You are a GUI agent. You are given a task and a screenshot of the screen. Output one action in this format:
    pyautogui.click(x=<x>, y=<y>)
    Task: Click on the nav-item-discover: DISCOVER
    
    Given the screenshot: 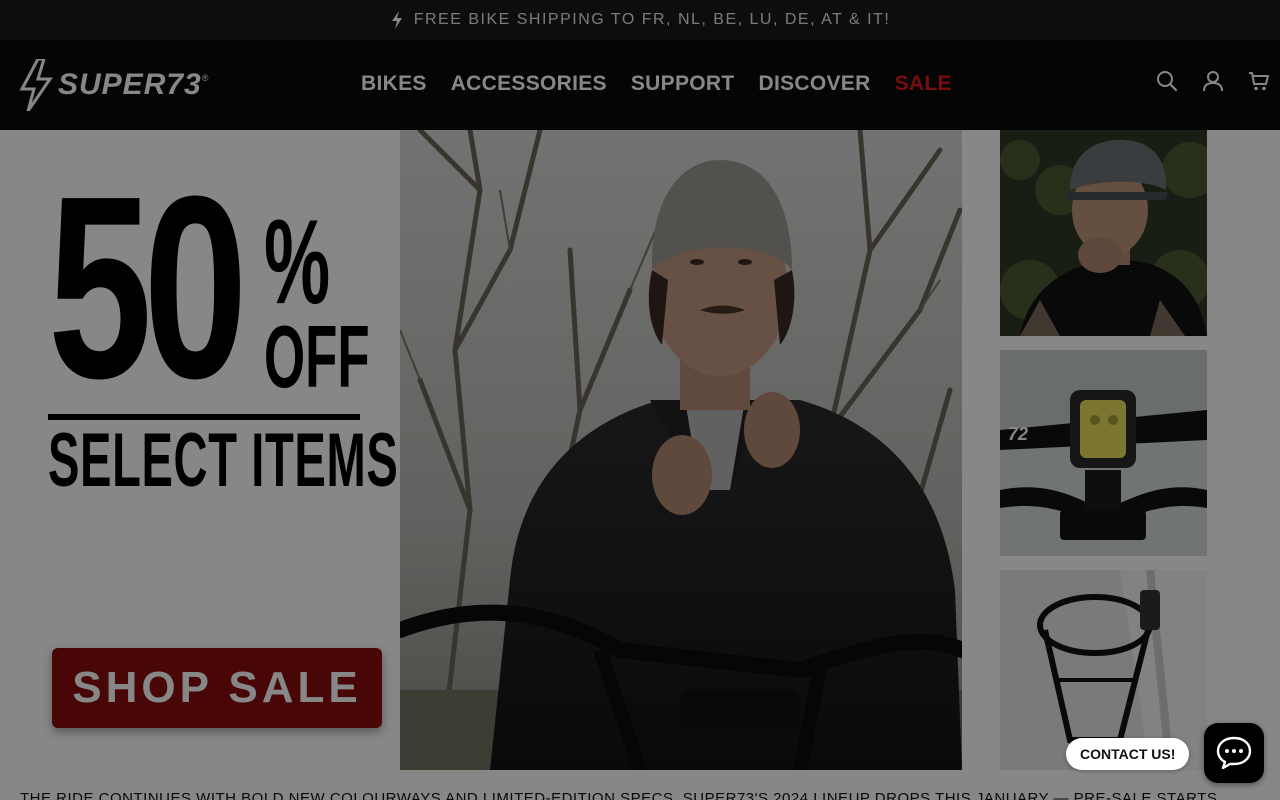 What is the action you would take?
    pyautogui.click(x=814, y=84)
    